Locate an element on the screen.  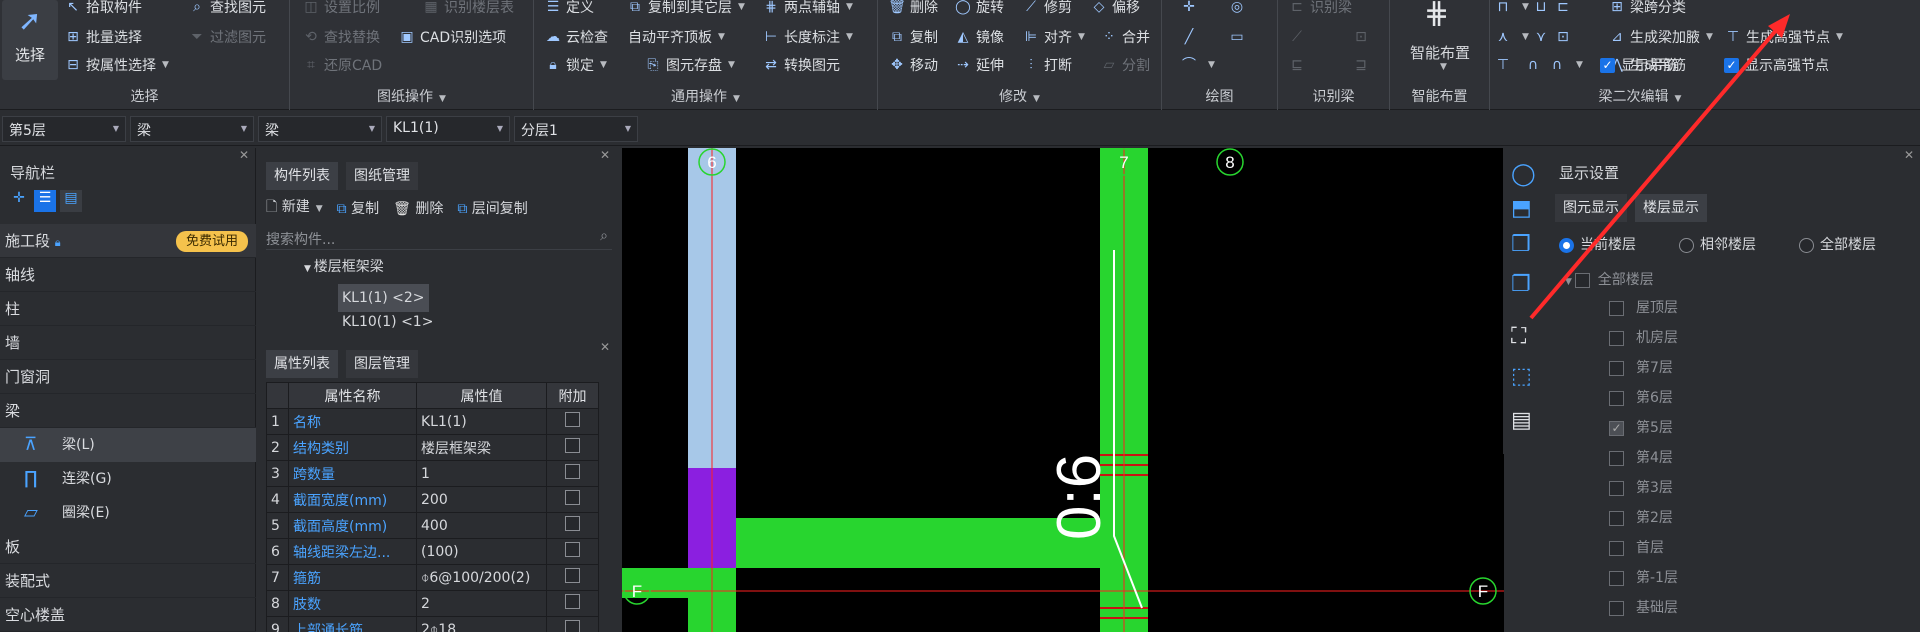
property-row: 6 轴线距梁左边... (100) is located at coordinates (432, 551).